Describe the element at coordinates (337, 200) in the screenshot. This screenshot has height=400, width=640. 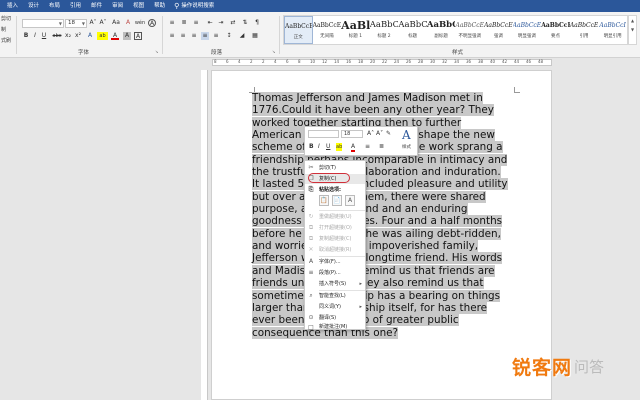
I see `paste-merge-format-icon: 📄` at that location.